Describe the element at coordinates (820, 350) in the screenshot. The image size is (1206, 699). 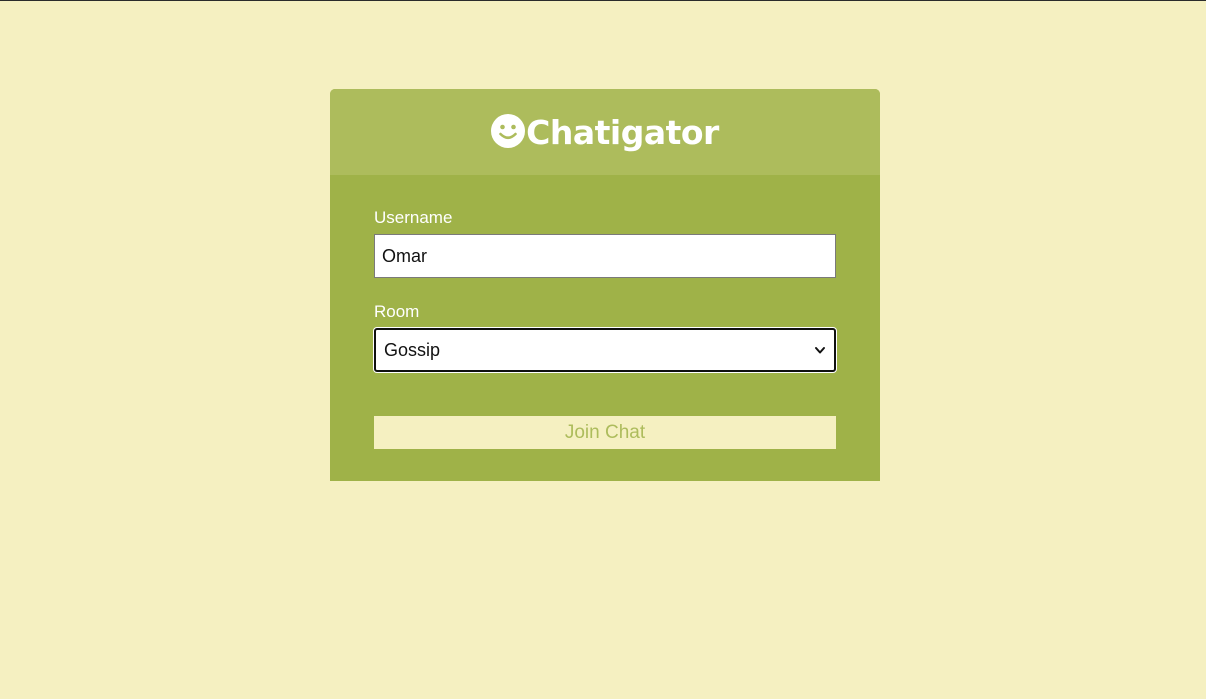
I see `chevron-down-icon` at that location.